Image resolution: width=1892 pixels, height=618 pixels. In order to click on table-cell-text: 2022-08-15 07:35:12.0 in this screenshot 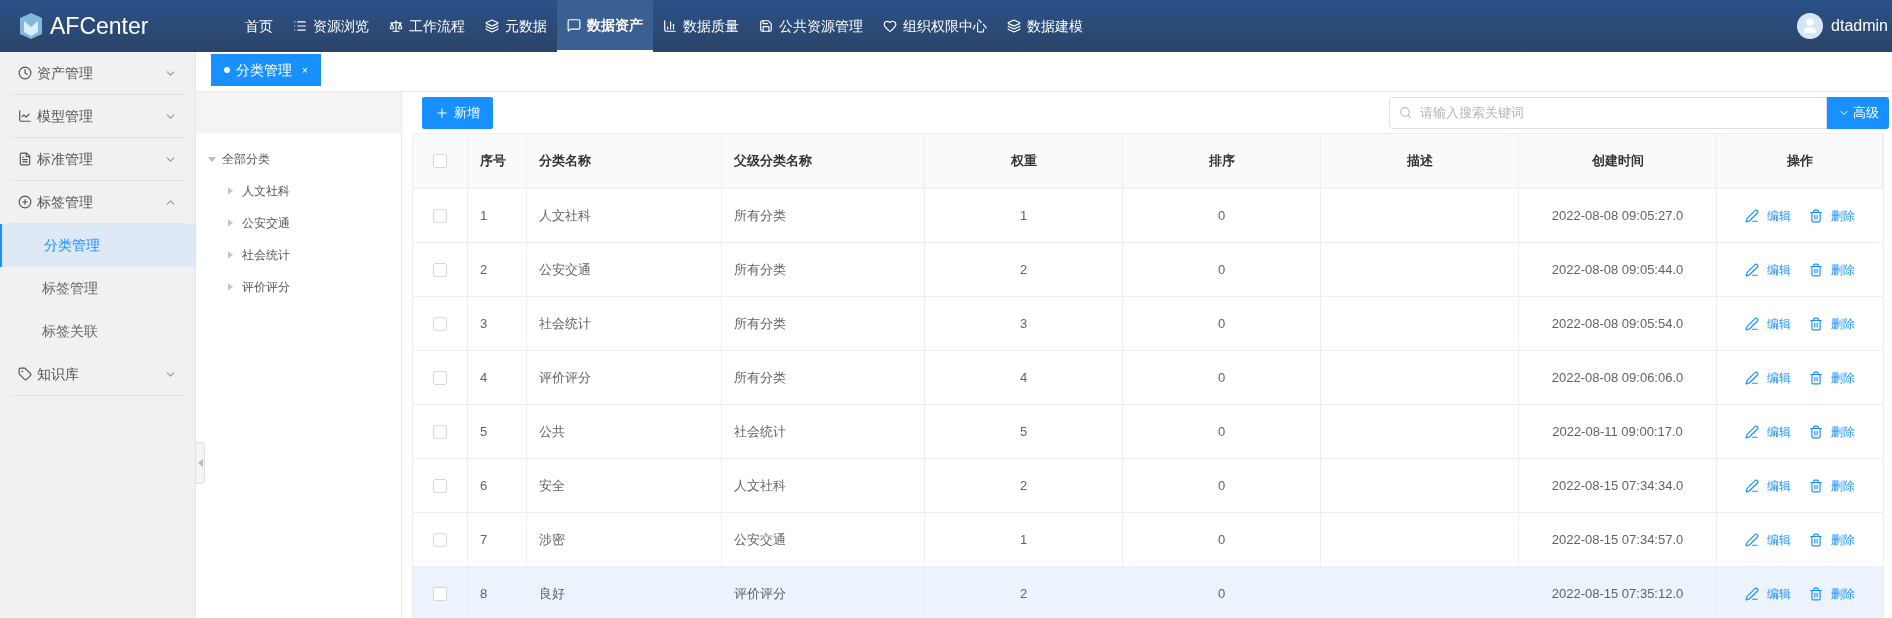, I will do `click(1617, 593)`.